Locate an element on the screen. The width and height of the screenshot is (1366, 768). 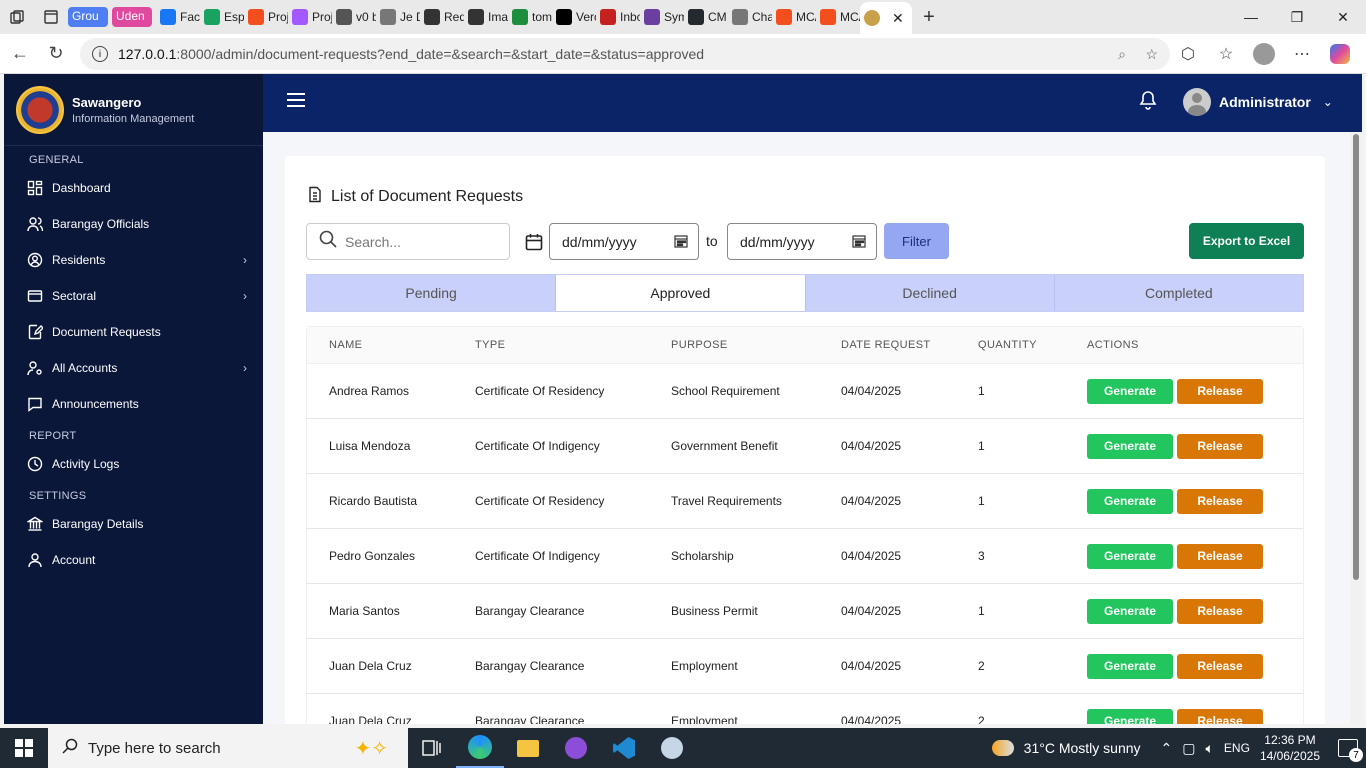
tab-completed: Completed is located at coordinates (1178, 293).